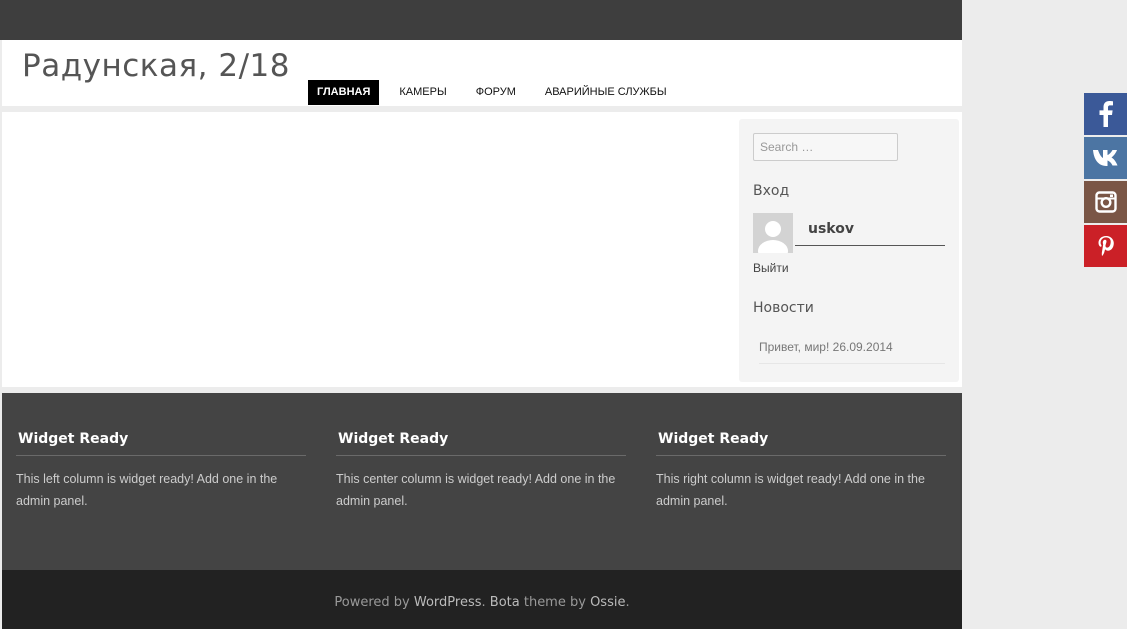  Describe the element at coordinates (825, 147) in the screenshot. I see `search-input` at that location.